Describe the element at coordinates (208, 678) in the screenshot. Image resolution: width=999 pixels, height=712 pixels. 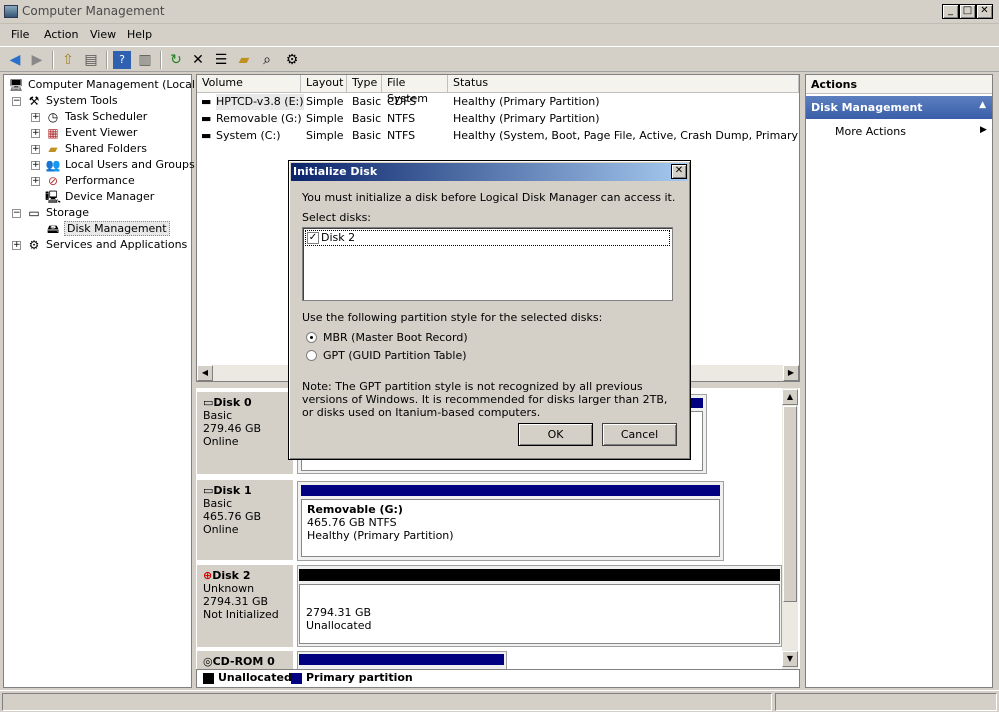
I see `unallocated-swatch` at that location.